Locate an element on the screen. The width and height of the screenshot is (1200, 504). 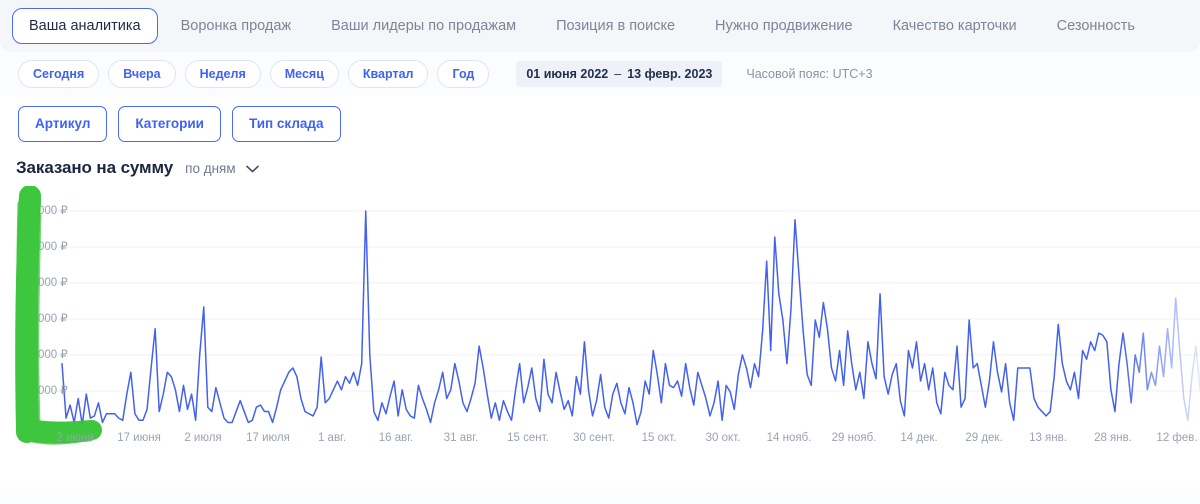
date-range-selector: 01 июня 2022–13 февр. 2023 is located at coordinates (619, 74).